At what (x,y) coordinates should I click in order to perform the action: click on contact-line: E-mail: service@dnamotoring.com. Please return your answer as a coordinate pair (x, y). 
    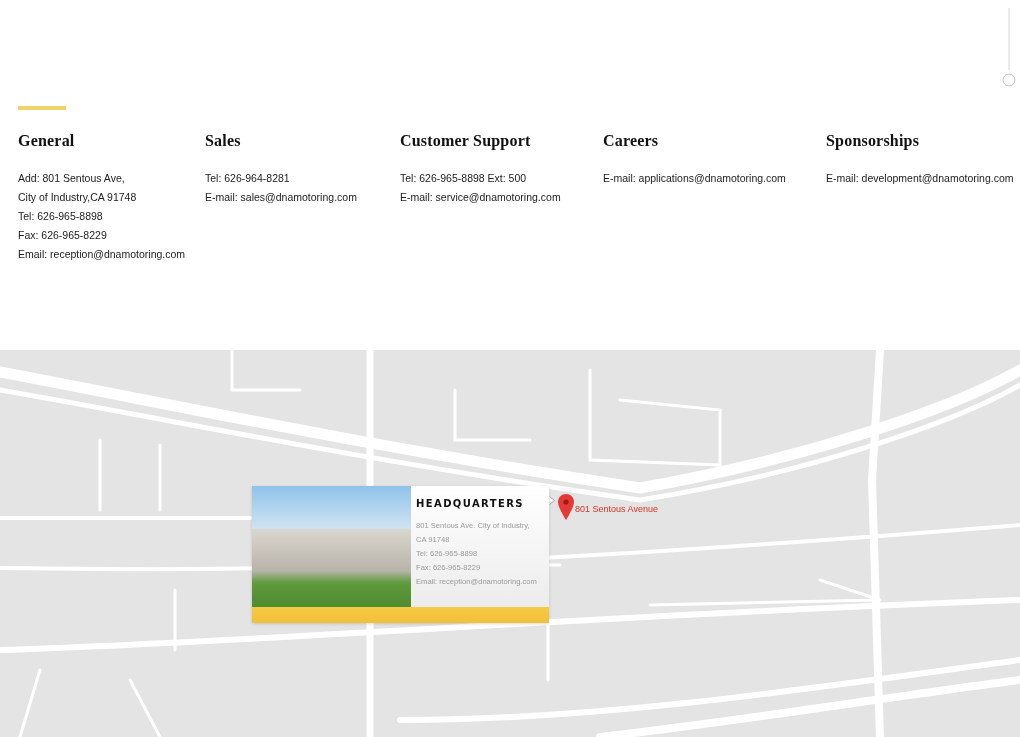
    Looking at the image, I should click on (481, 197).